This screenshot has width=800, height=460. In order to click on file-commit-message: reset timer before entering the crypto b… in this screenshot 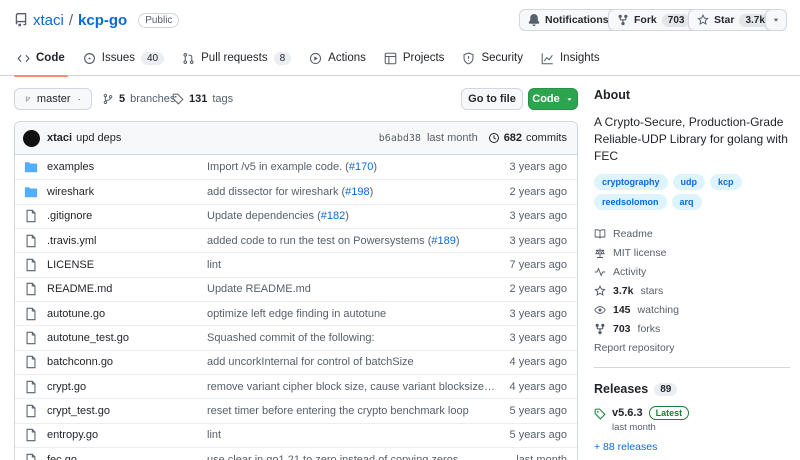, I will do `click(352, 411)`.